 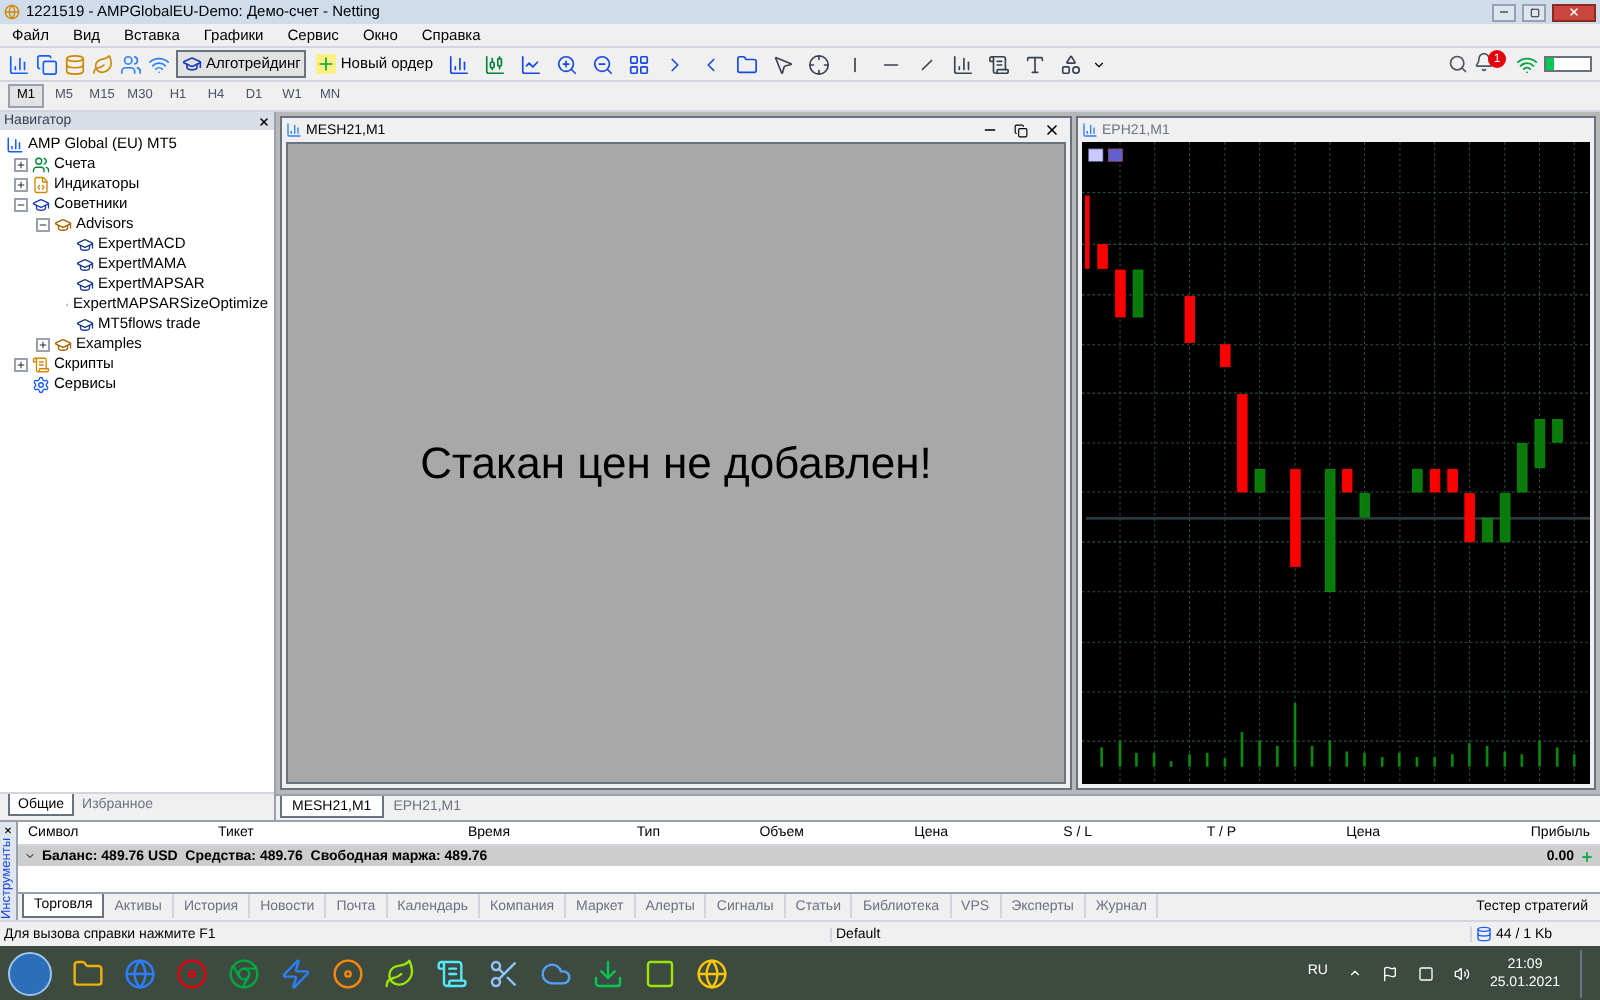 What do you see at coordinates (1527, 64) in the screenshot?
I see `connection-icon` at bounding box center [1527, 64].